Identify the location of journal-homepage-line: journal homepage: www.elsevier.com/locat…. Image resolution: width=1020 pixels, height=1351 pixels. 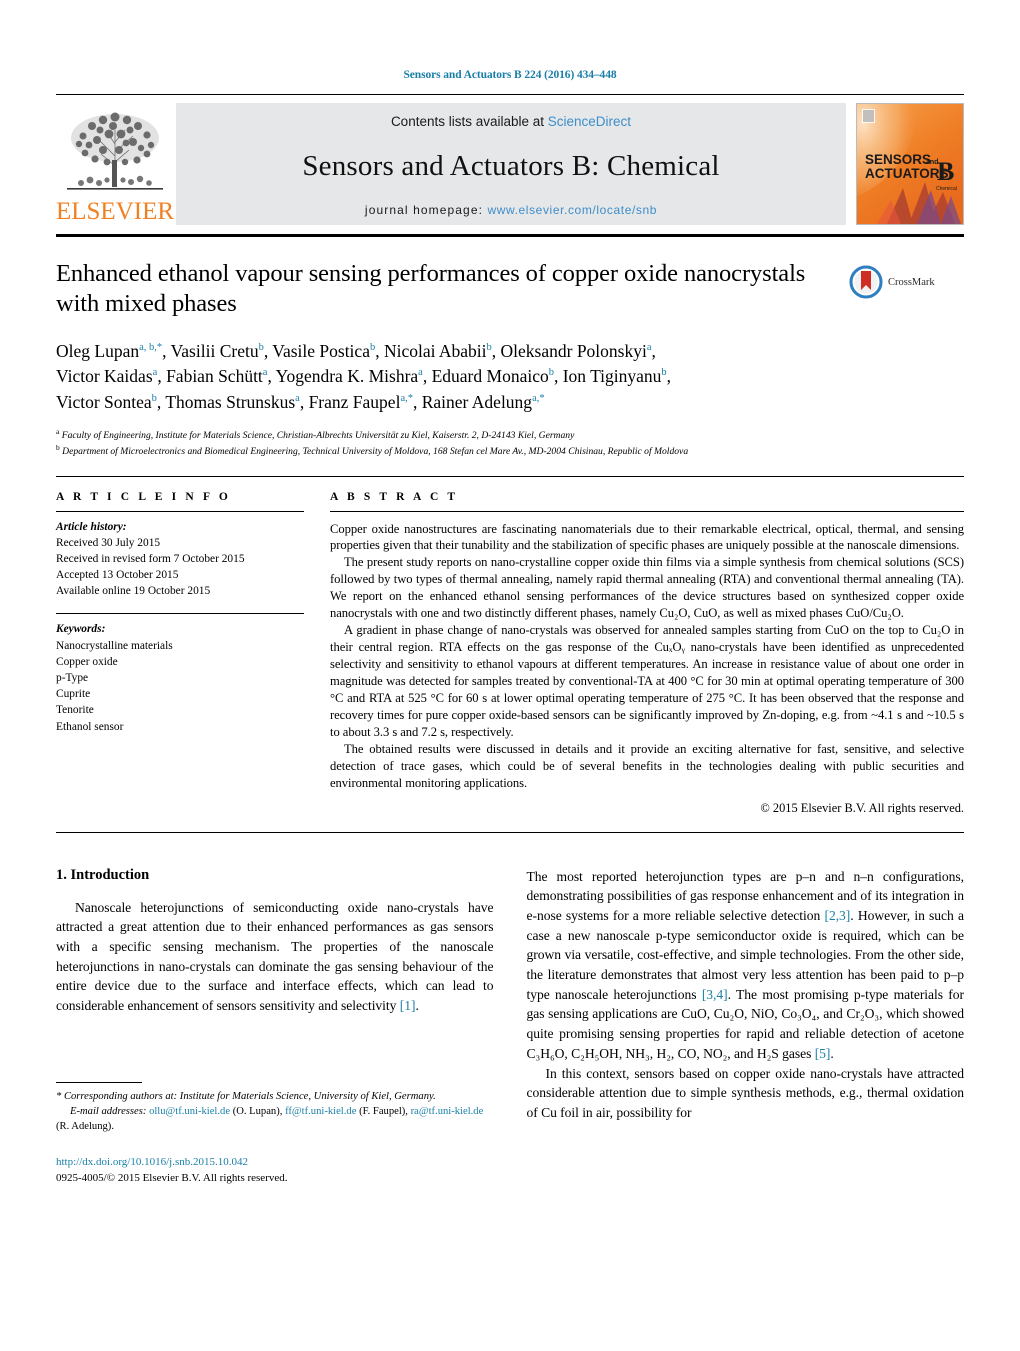
(511, 210).